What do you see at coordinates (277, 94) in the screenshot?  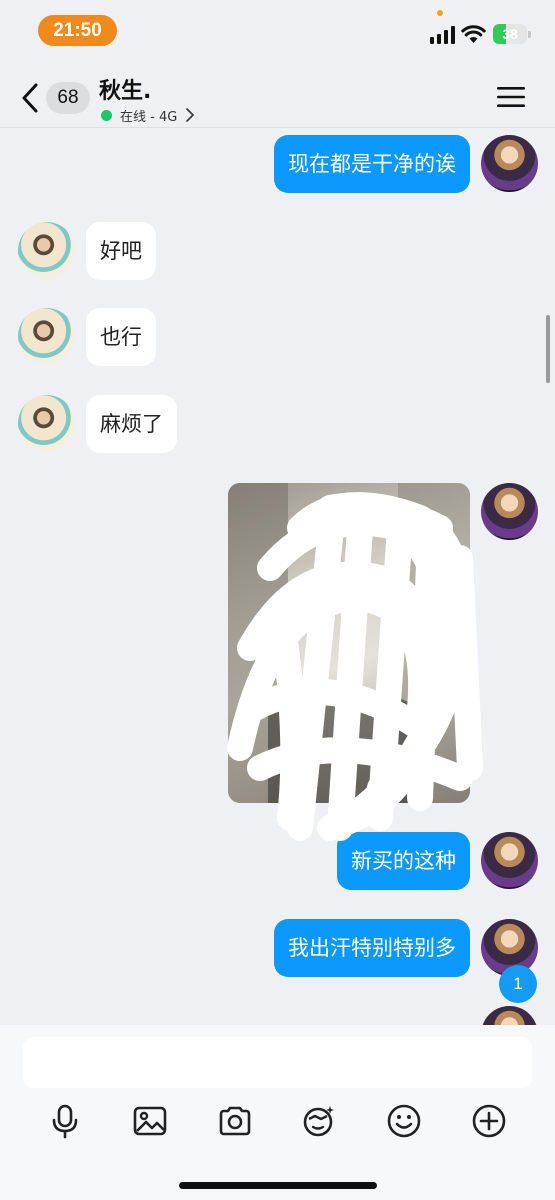 I see `chat-header: 68 秋生. 在线 - 4G` at bounding box center [277, 94].